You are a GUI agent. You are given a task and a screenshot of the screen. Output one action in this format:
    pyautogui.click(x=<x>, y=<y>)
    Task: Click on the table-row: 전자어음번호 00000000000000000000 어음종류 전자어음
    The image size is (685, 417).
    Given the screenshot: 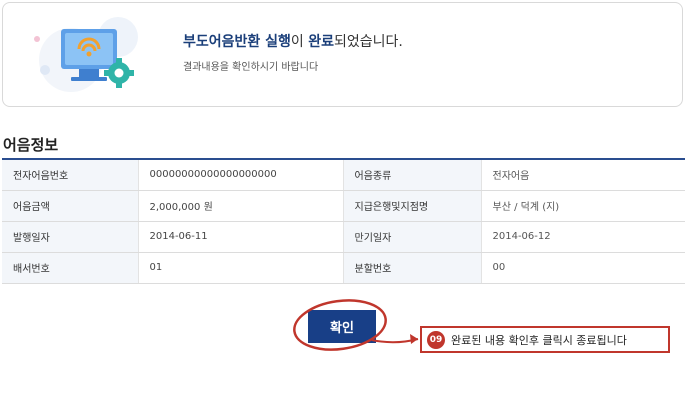 What is the action you would take?
    pyautogui.click(x=343, y=175)
    